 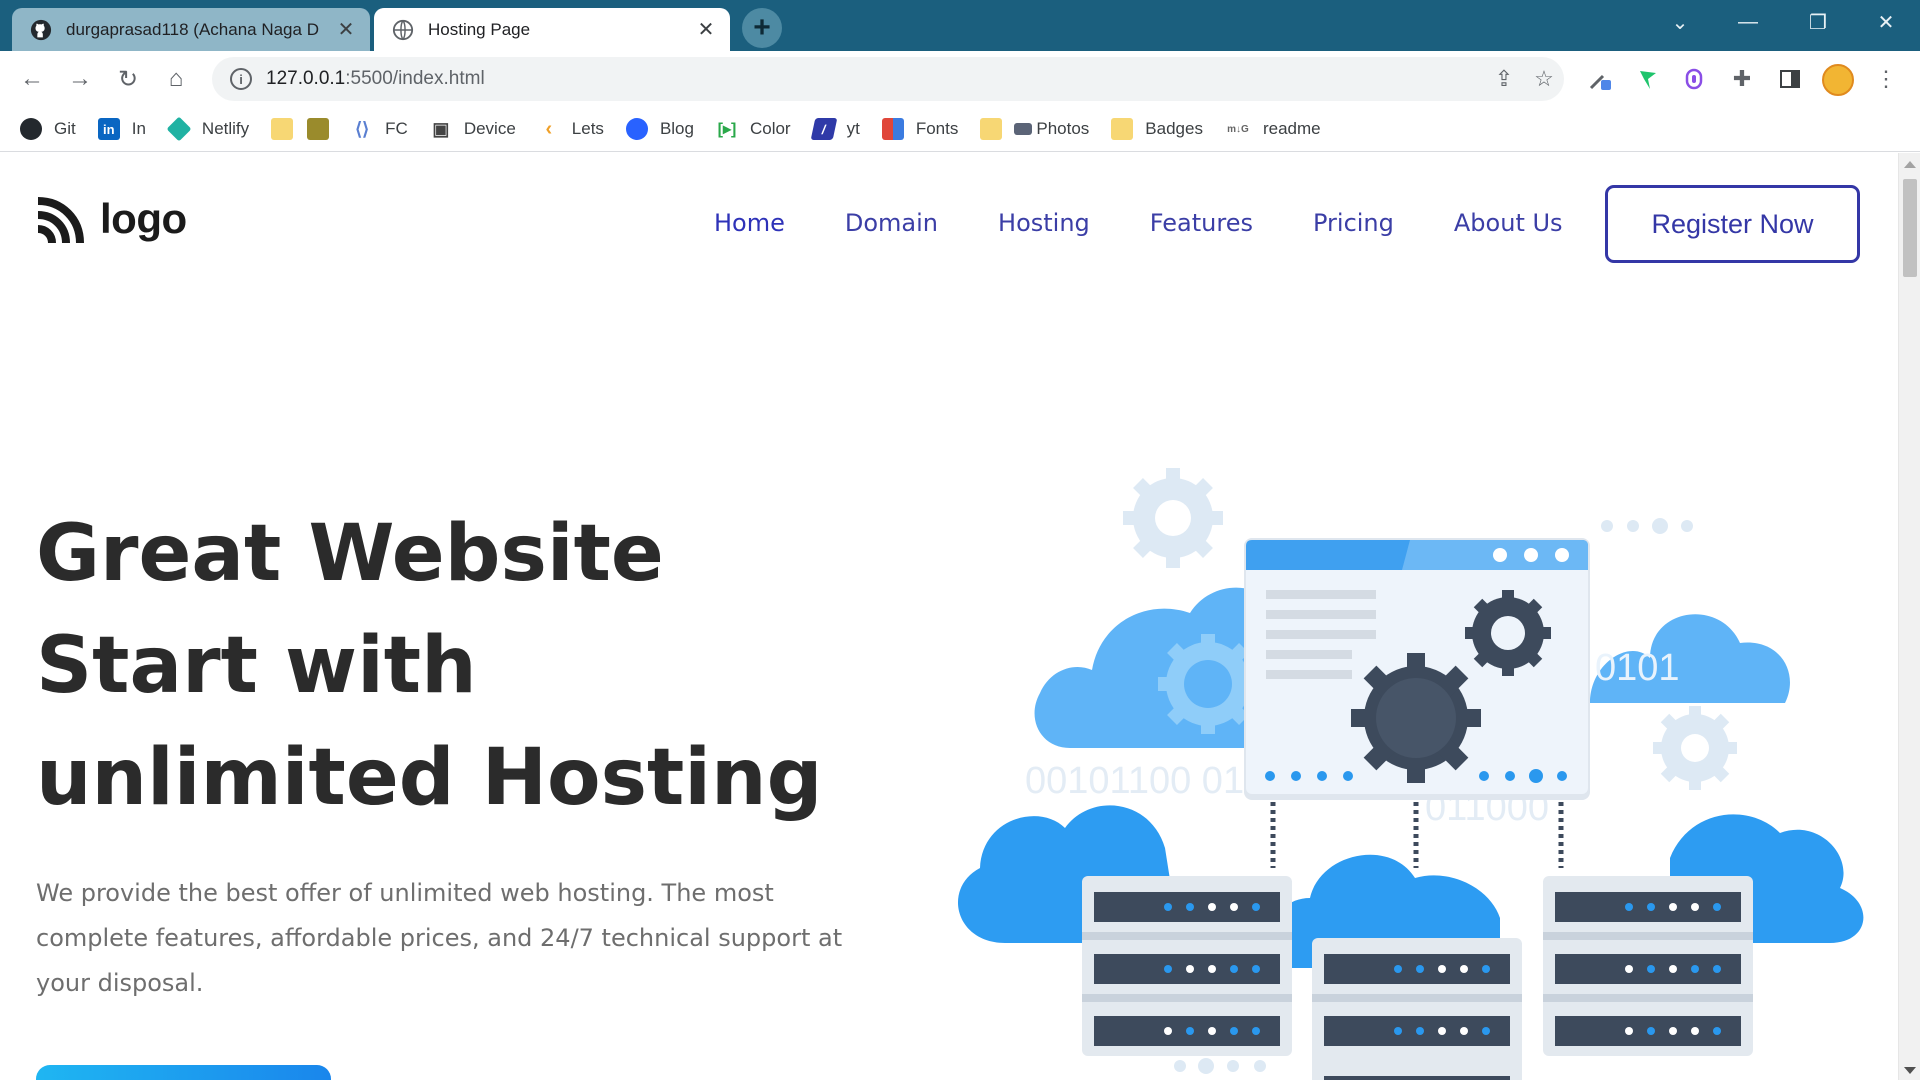 I want to click on cloud-gear-icon, so click(x=1208, y=684).